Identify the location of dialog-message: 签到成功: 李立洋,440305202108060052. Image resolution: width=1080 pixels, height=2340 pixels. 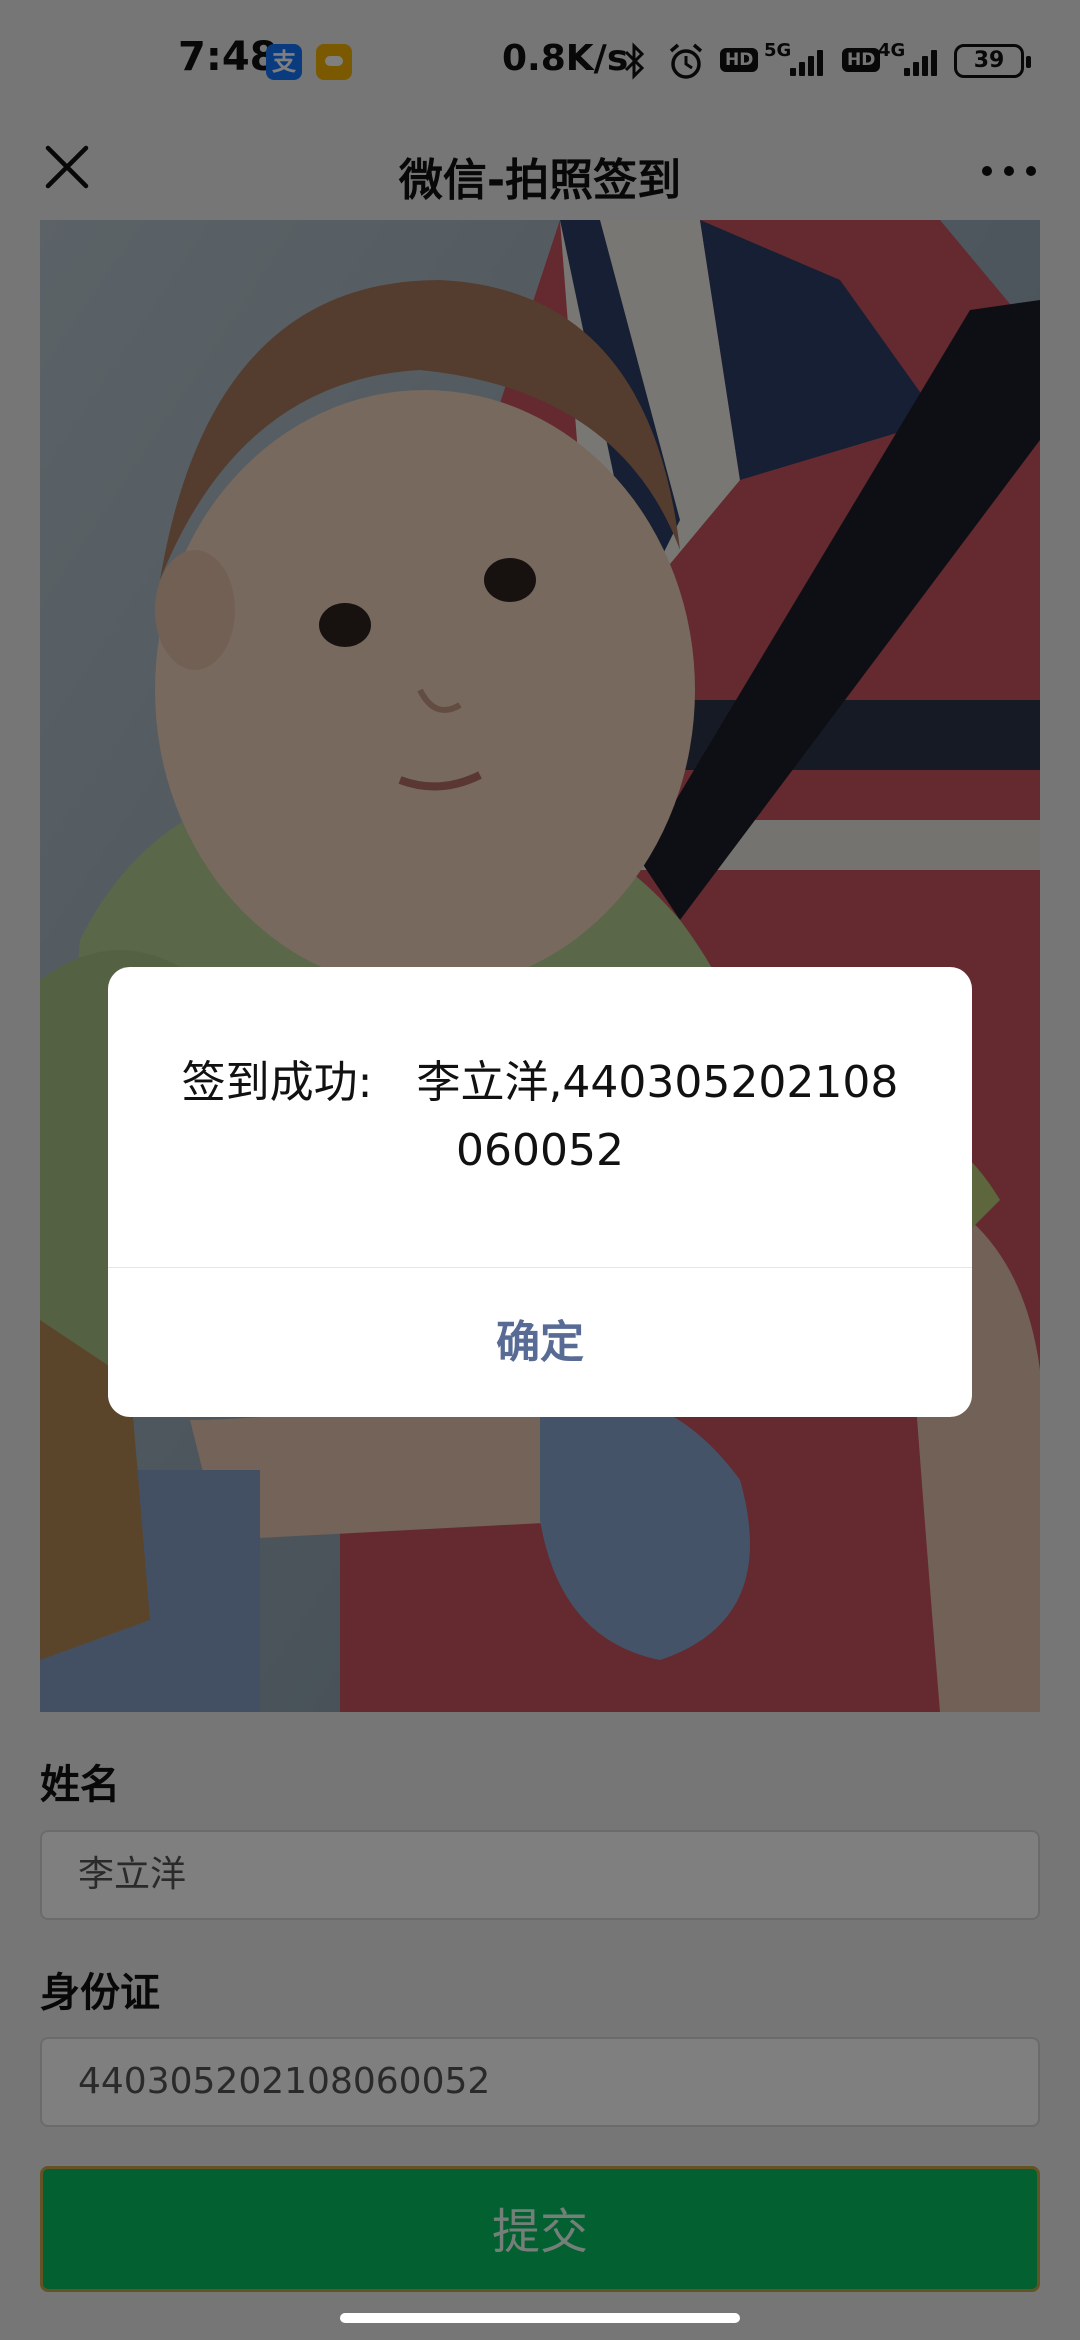
(540, 1116).